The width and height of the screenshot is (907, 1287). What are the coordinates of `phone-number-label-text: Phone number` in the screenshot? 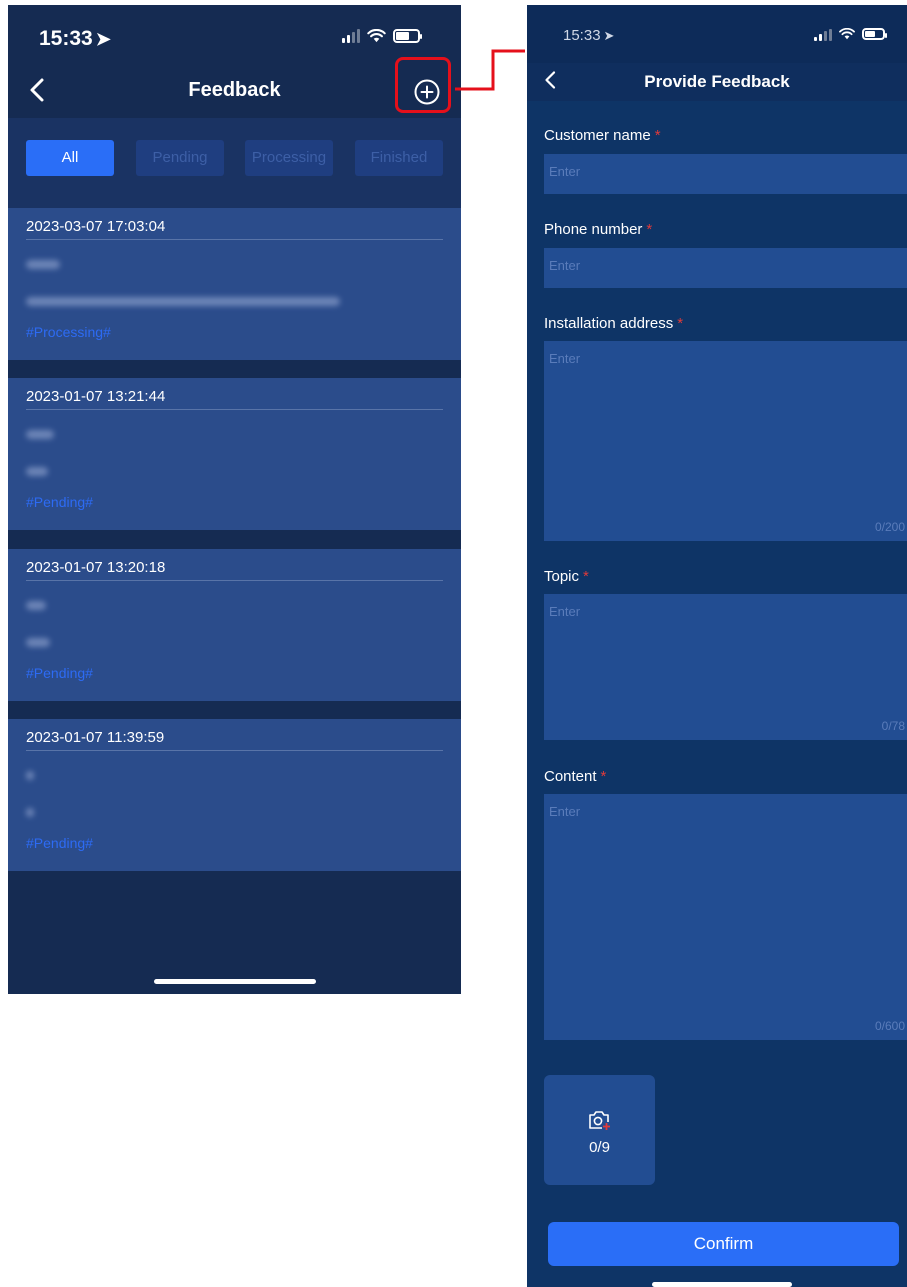 It's located at (593, 229).